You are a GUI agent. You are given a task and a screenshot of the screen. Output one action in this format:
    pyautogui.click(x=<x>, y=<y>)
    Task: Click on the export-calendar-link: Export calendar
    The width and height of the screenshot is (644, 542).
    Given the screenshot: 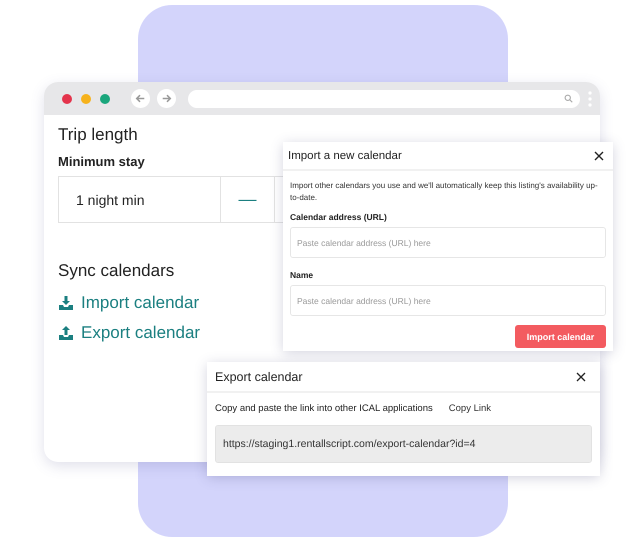 What is the action you would take?
    pyautogui.click(x=129, y=333)
    